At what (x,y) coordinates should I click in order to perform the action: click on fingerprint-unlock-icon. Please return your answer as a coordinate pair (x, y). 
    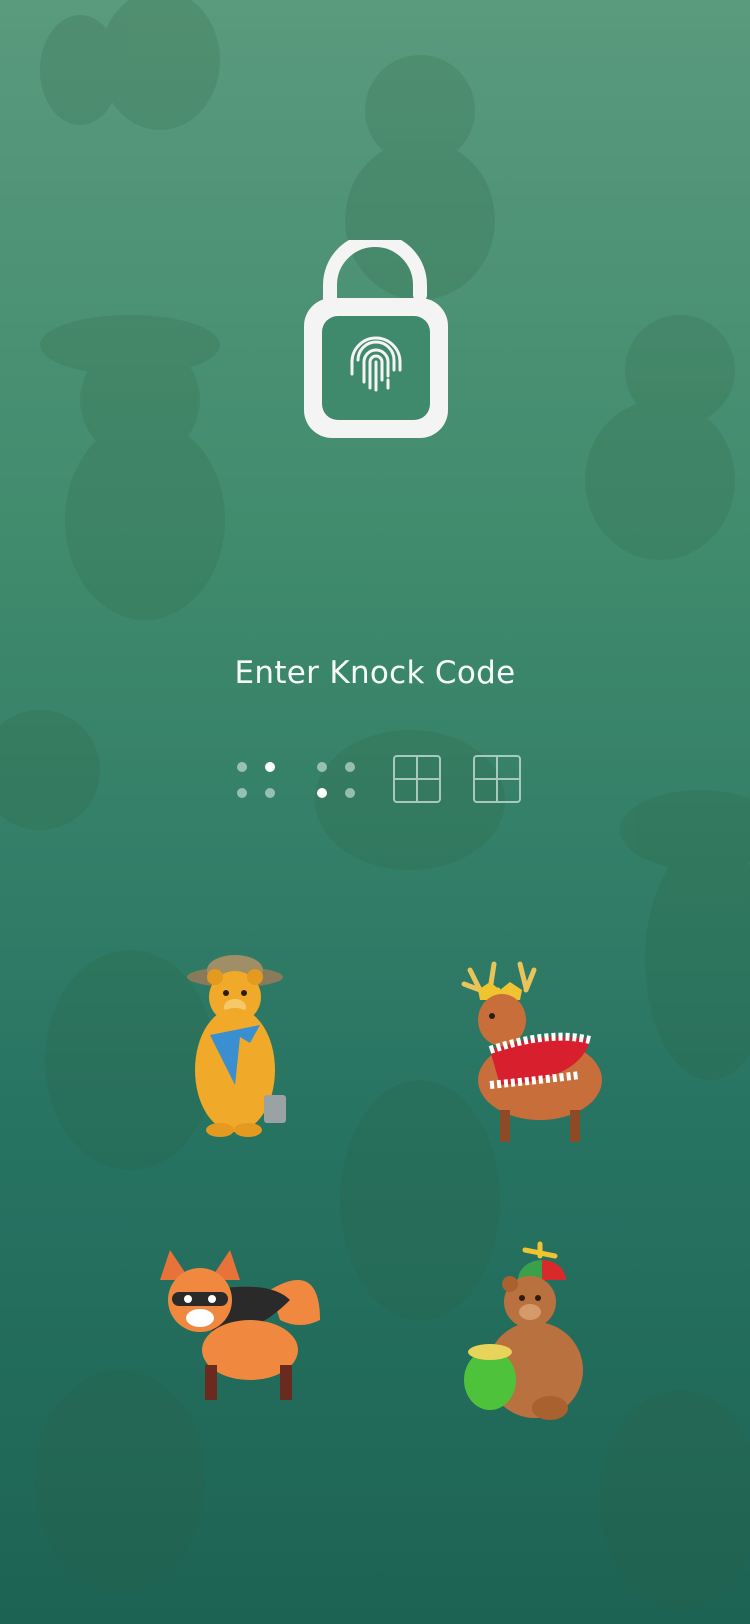
    Looking at the image, I should click on (376, 342).